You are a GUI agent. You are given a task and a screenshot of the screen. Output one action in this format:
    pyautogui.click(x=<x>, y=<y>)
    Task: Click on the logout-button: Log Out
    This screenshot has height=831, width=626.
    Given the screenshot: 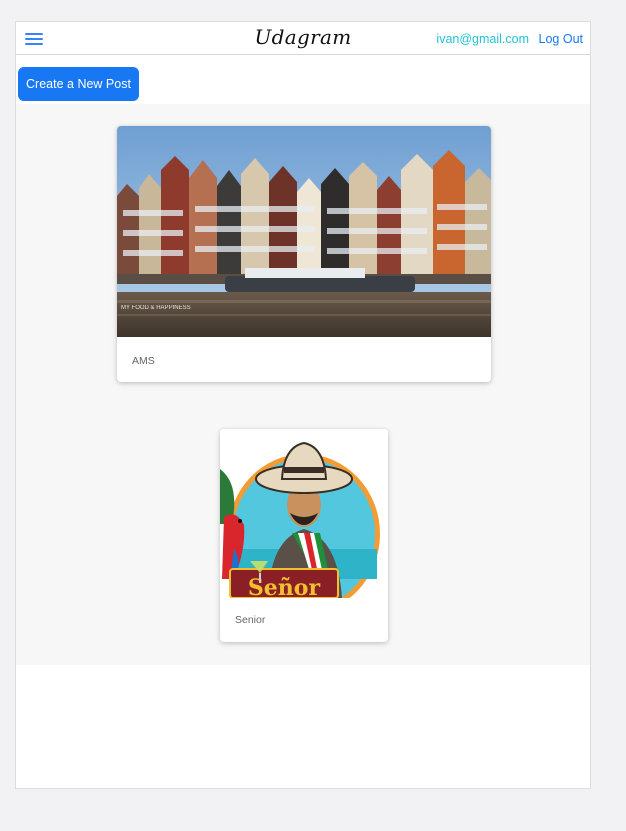 What is the action you would take?
    pyautogui.click(x=561, y=39)
    